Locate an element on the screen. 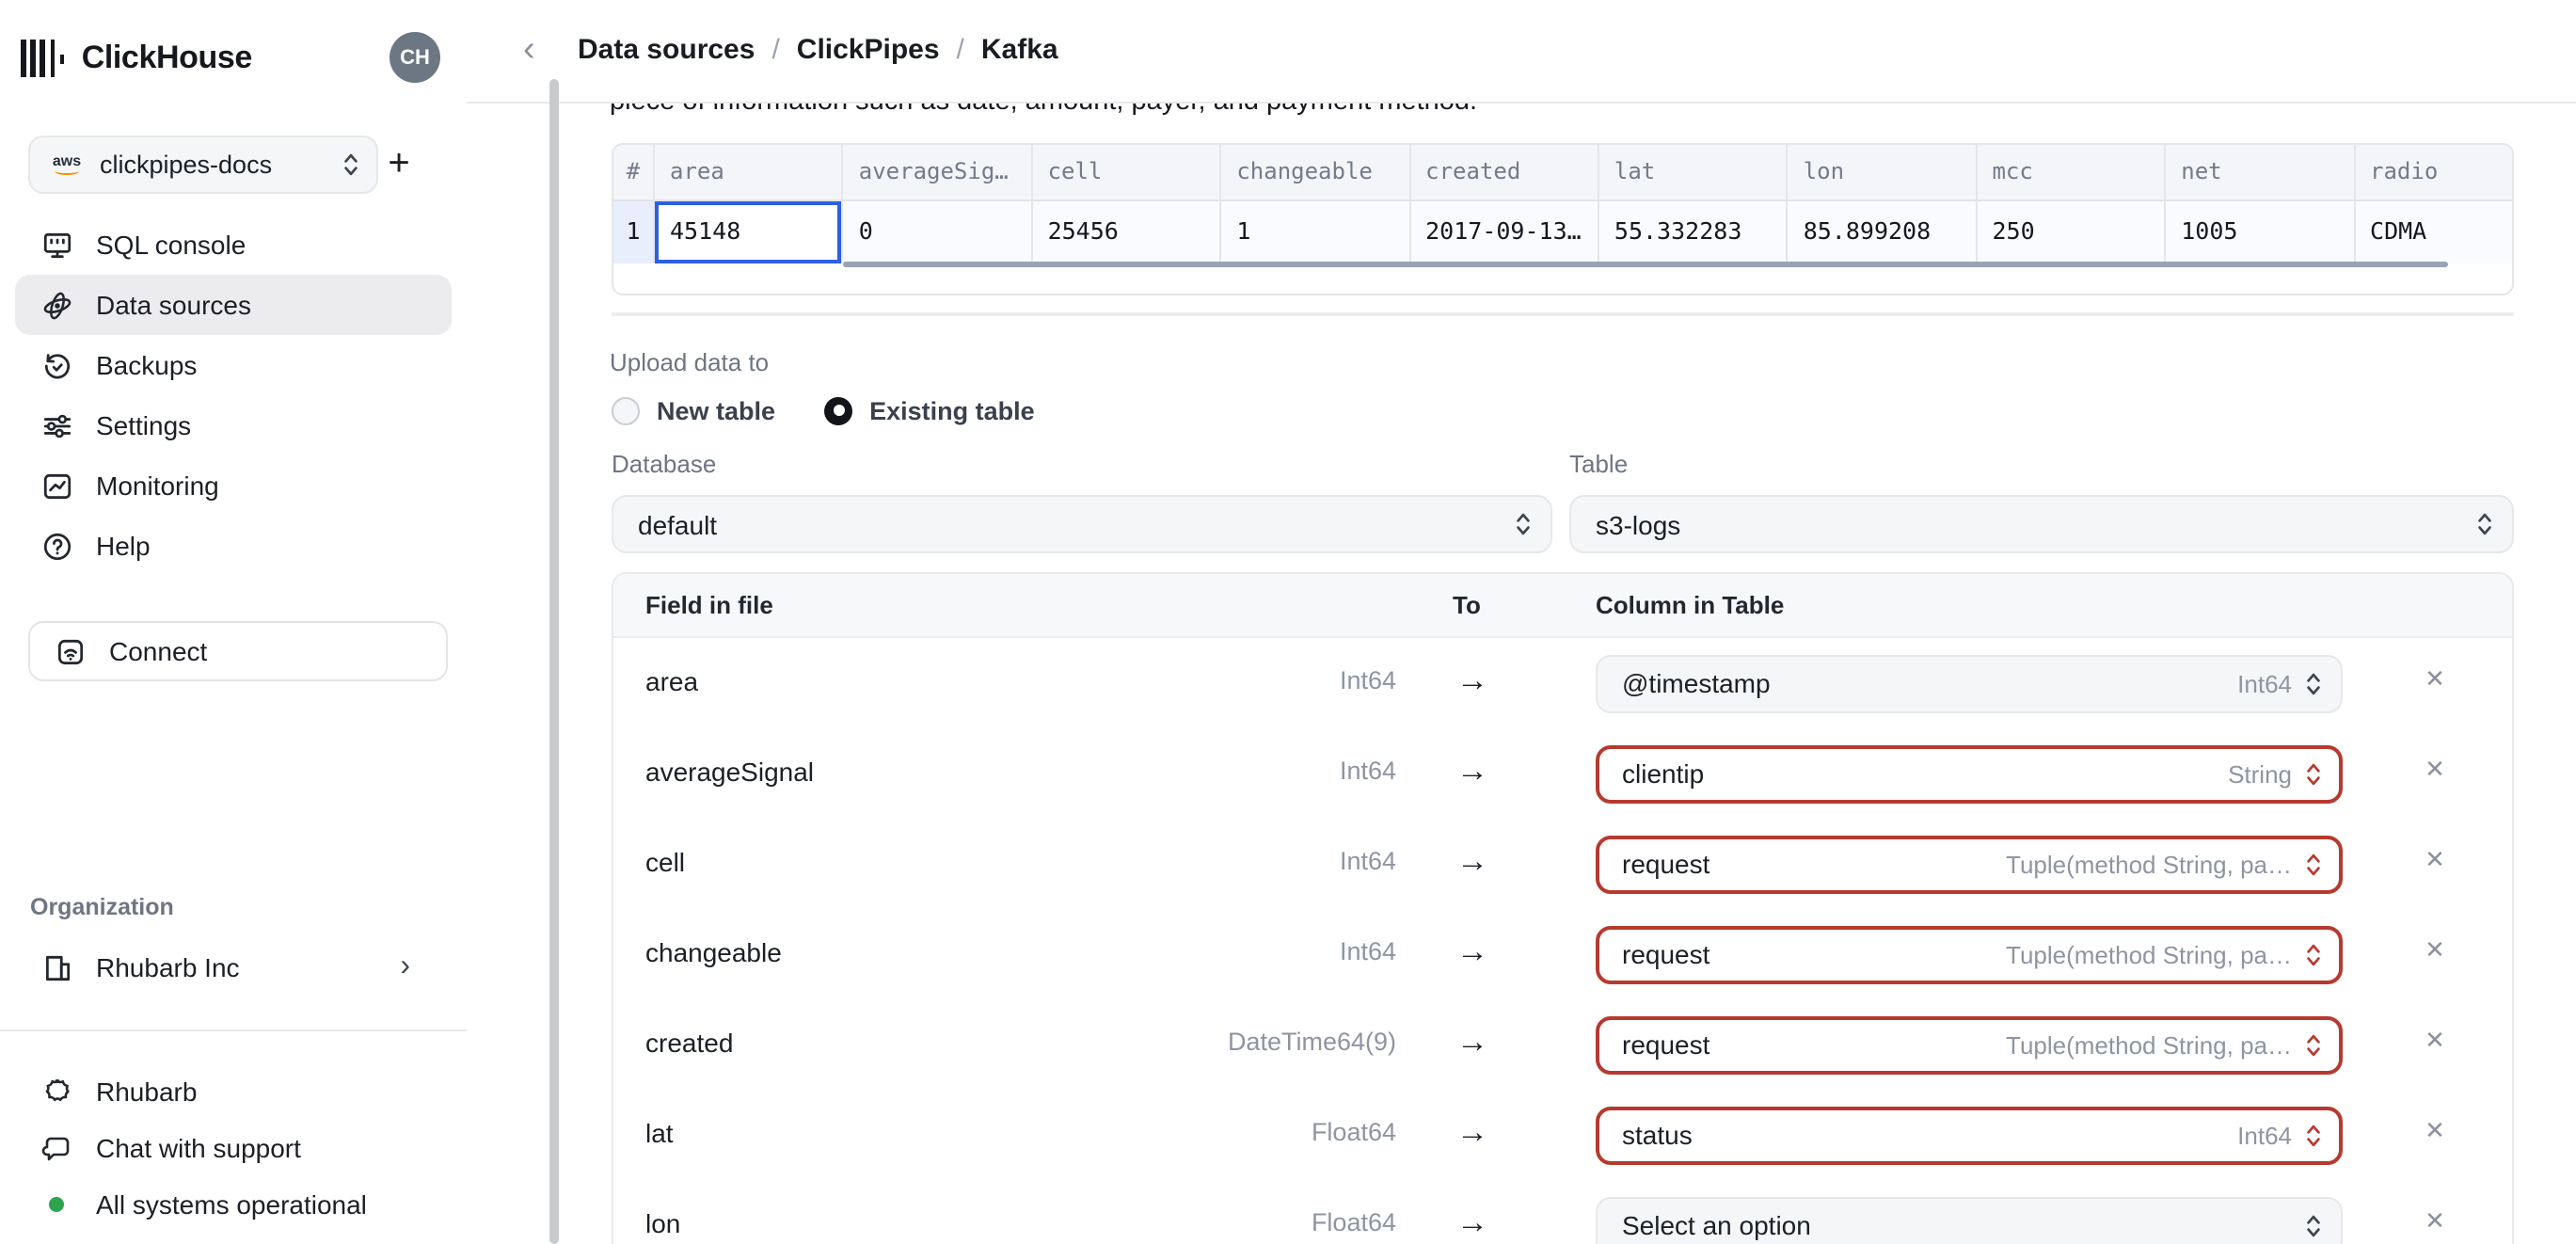  horizontal-scrollbar is located at coordinates (1646, 263).